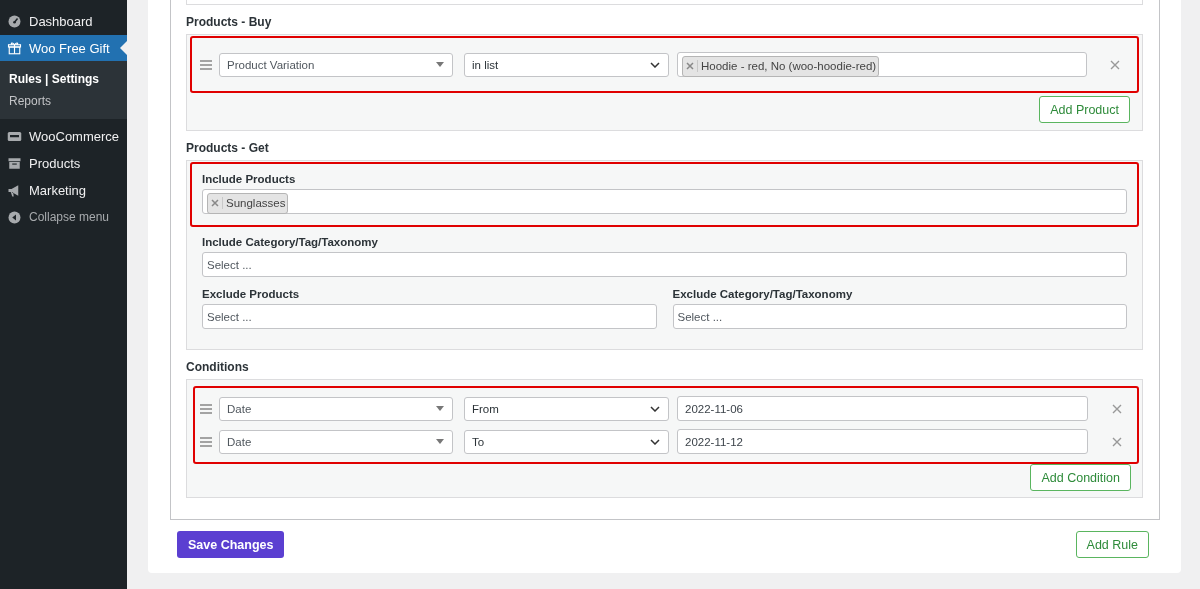 This screenshot has width=1200, height=589. Describe the element at coordinates (218, 367) in the screenshot. I see `section-title: Conditions` at that location.